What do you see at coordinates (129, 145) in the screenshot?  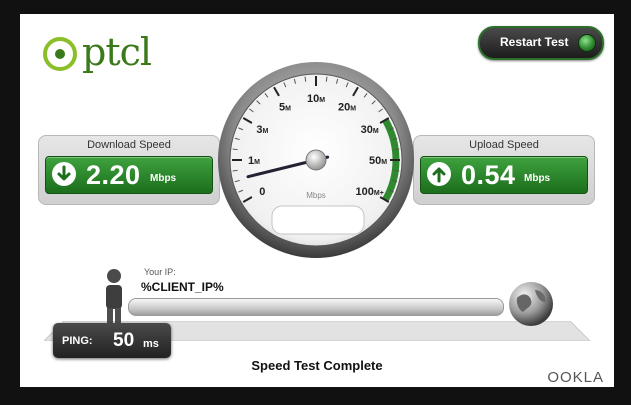 I see `download-speed-title: Download Speed` at bounding box center [129, 145].